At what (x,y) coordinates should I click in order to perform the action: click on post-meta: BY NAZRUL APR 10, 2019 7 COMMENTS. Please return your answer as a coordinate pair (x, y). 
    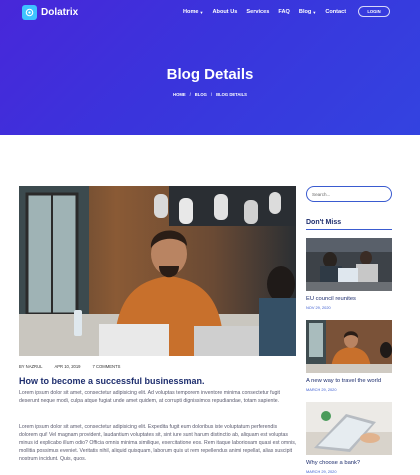
    Looking at the image, I should click on (75, 366).